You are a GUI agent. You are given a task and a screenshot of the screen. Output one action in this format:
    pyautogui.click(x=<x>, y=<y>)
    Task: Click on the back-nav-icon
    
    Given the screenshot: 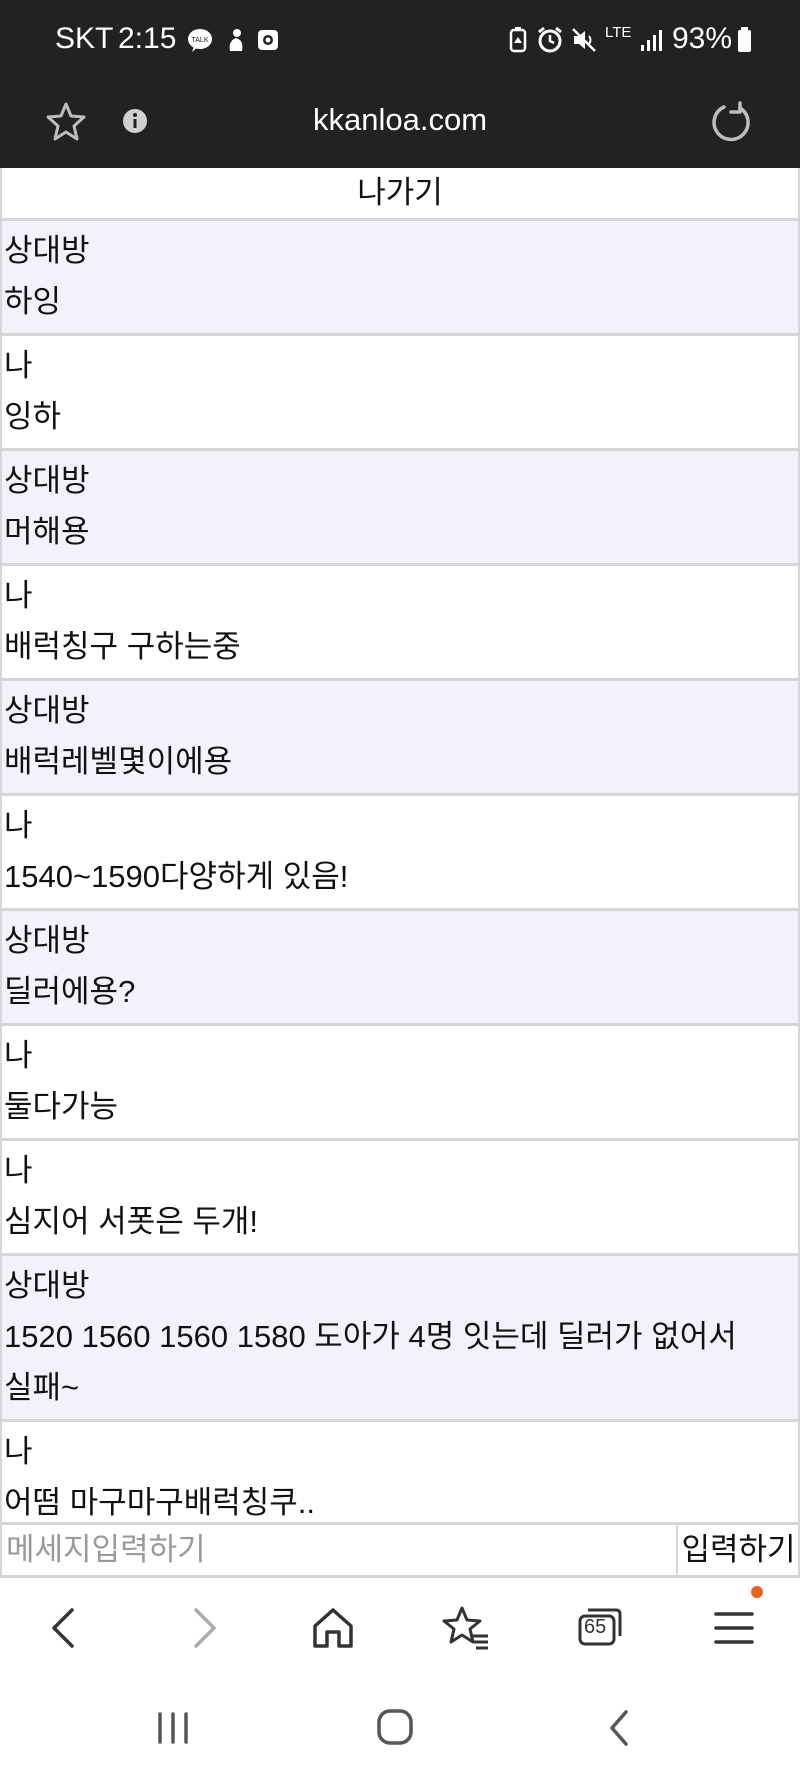 What is the action you would take?
    pyautogui.click(x=621, y=1728)
    